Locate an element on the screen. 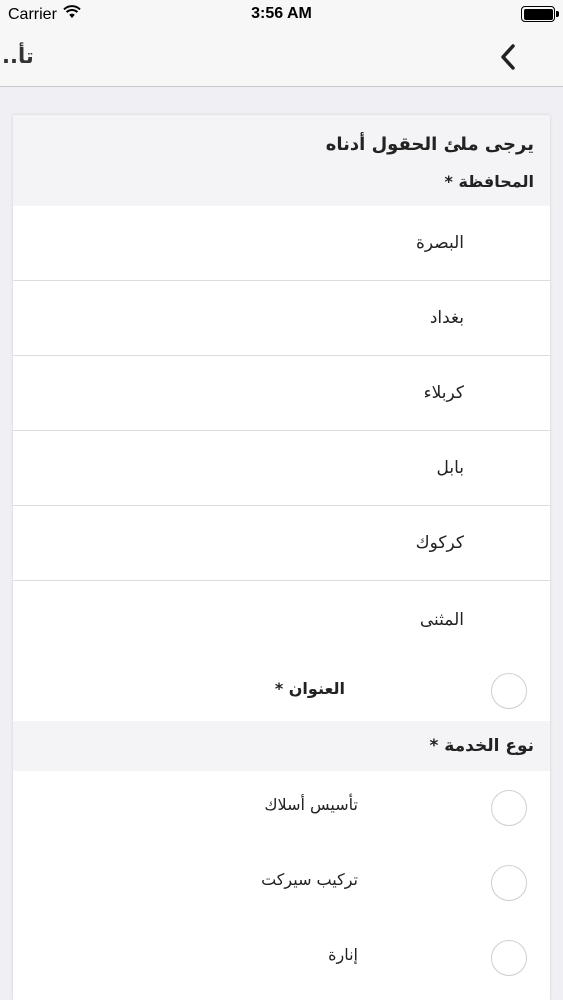  service-option-label: إنارة is located at coordinates (343, 954).